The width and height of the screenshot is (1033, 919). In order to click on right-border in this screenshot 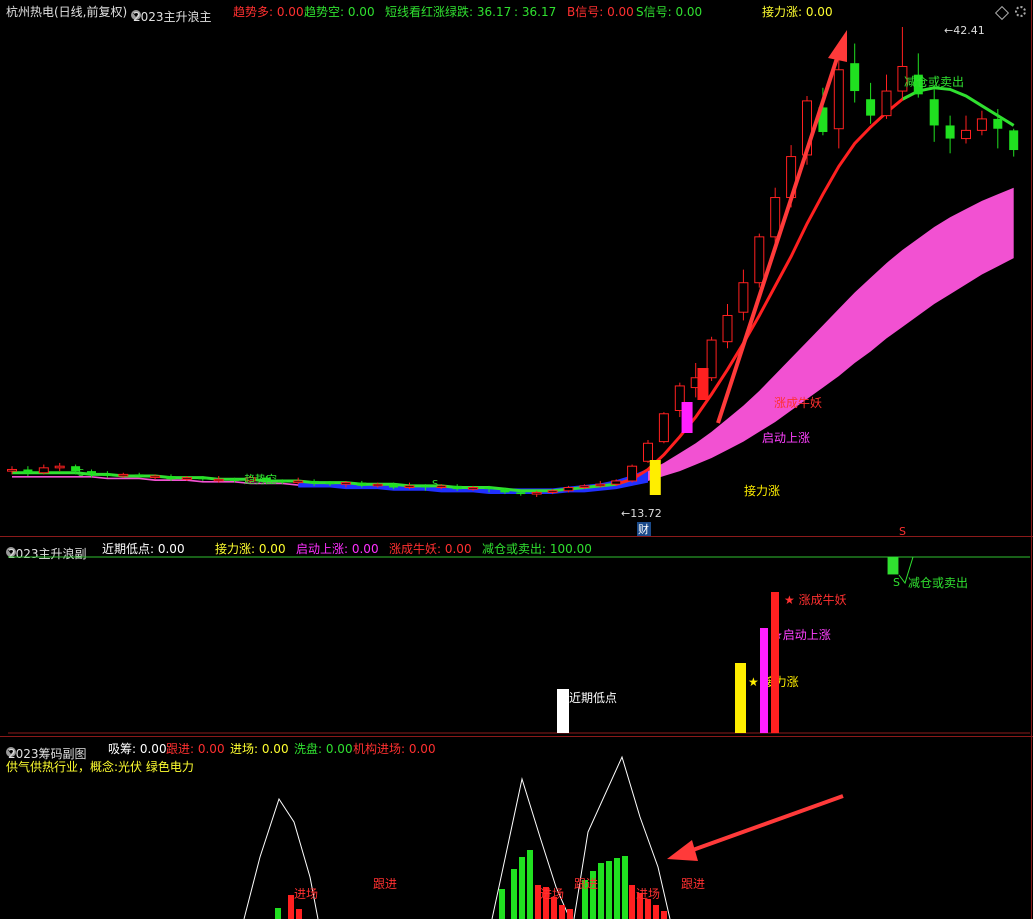, I will do `click(1031, 459)`.